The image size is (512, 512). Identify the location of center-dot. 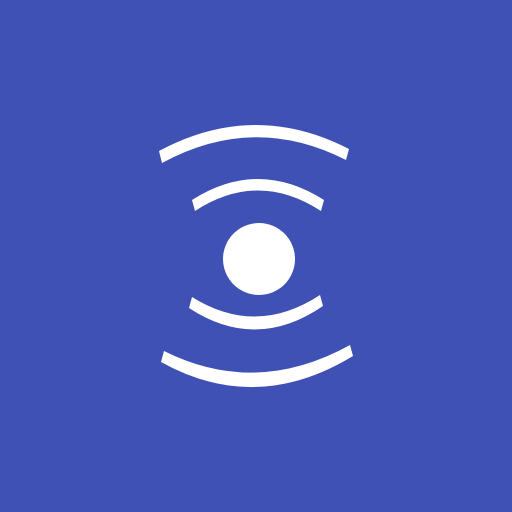
(259, 259).